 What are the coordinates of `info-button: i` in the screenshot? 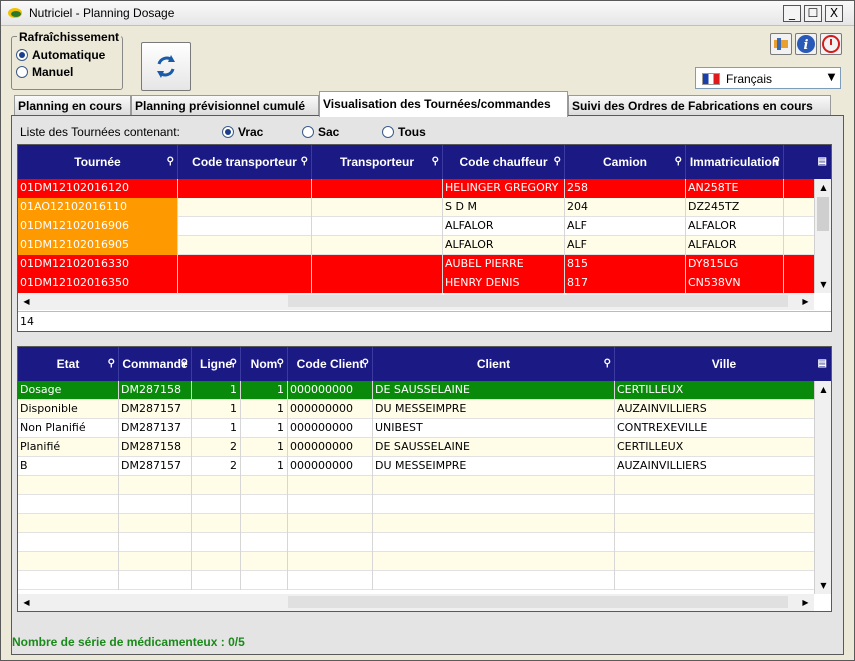 It's located at (806, 44).